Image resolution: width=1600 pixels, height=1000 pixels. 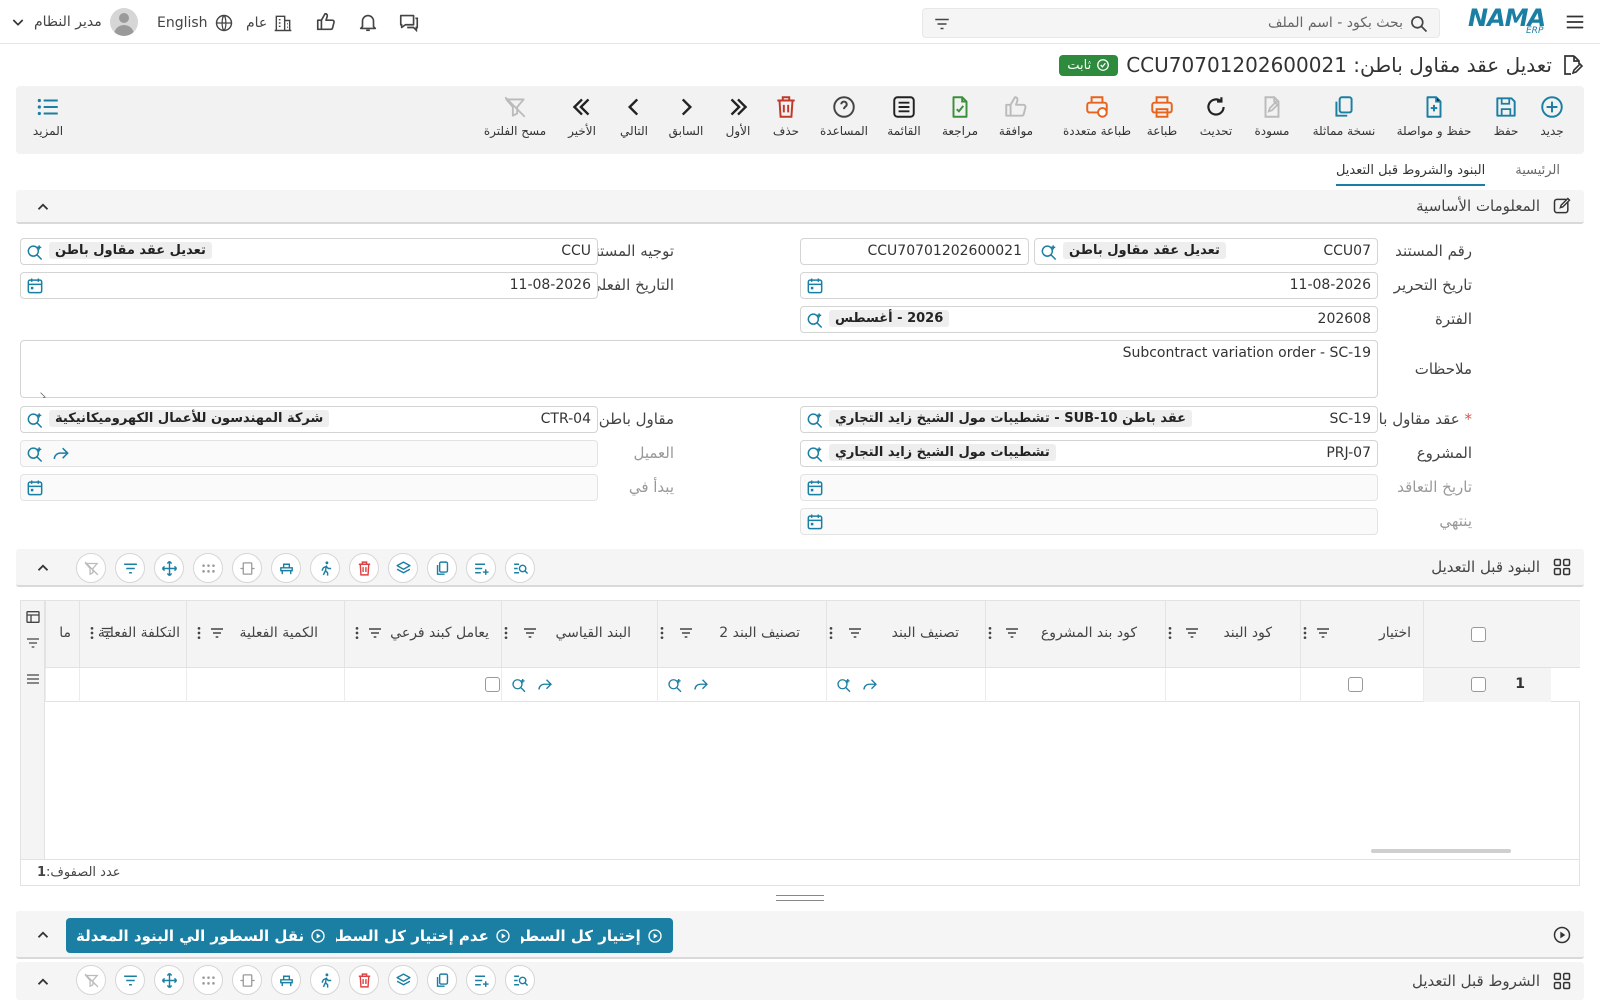 What do you see at coordinates (481, 980) in the screenshot?
I see `terms-add-row-button` at bounding box center [481, 980].